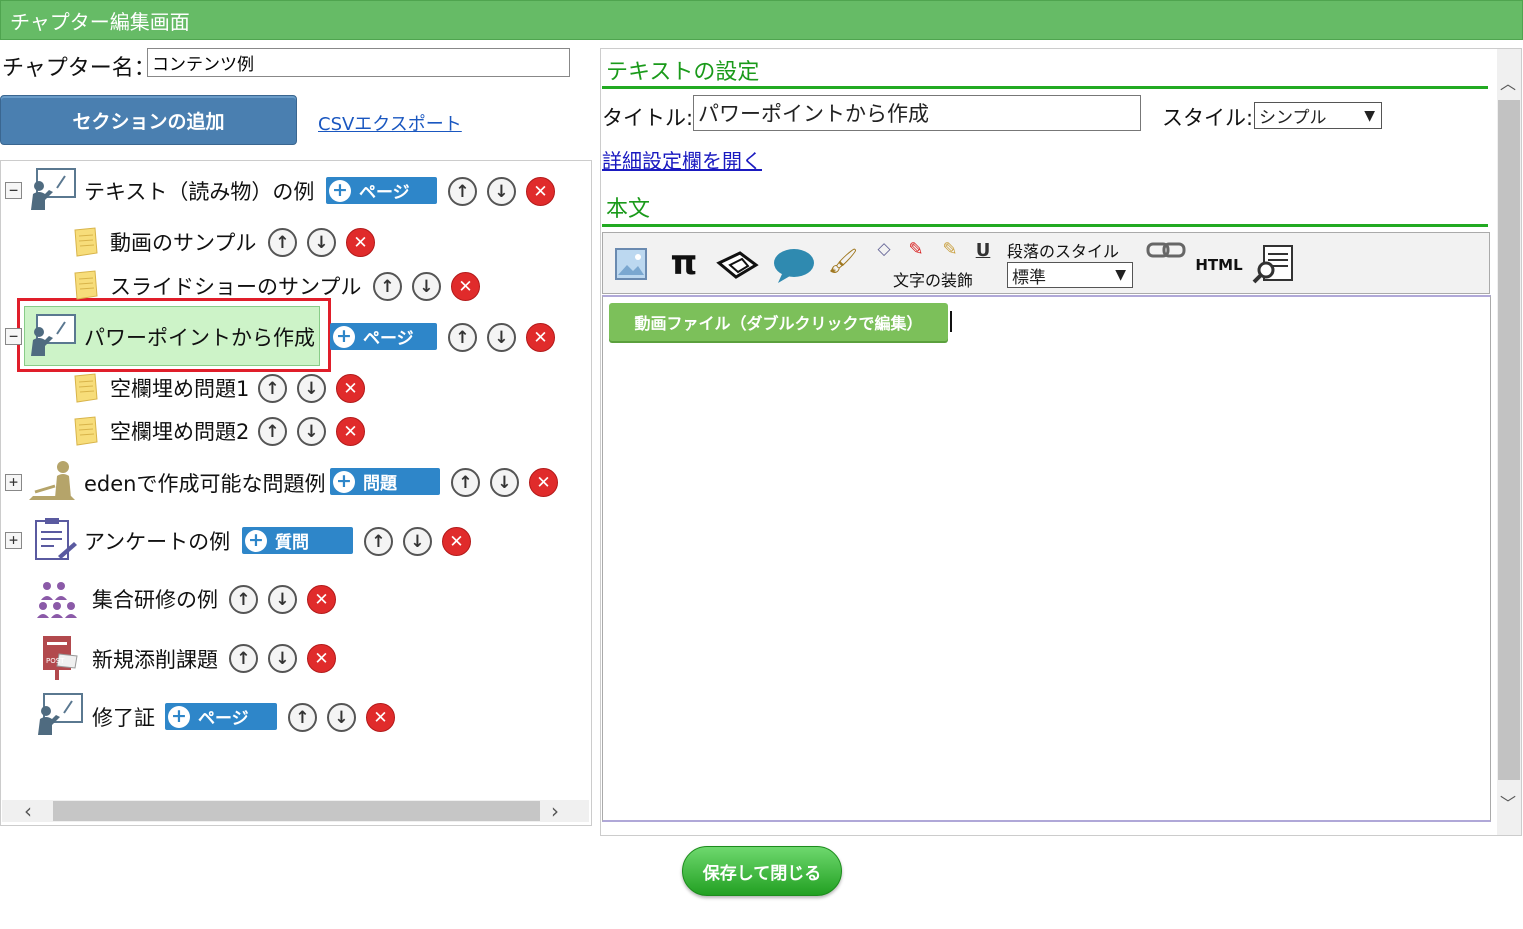  I want to click on page-title: スライドショーのサンプル, so click(235, 286).